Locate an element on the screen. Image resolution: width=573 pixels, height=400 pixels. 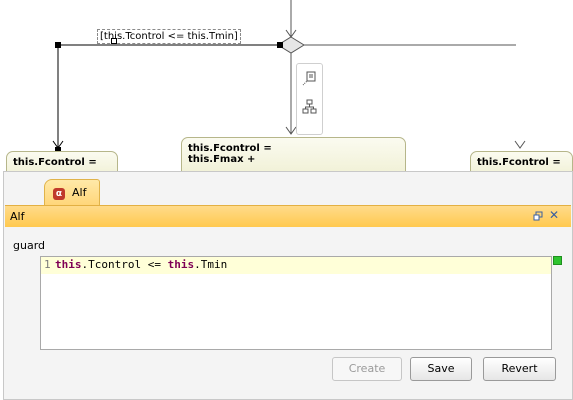
close-icon: ✕ is located at coordinates (554, 215).